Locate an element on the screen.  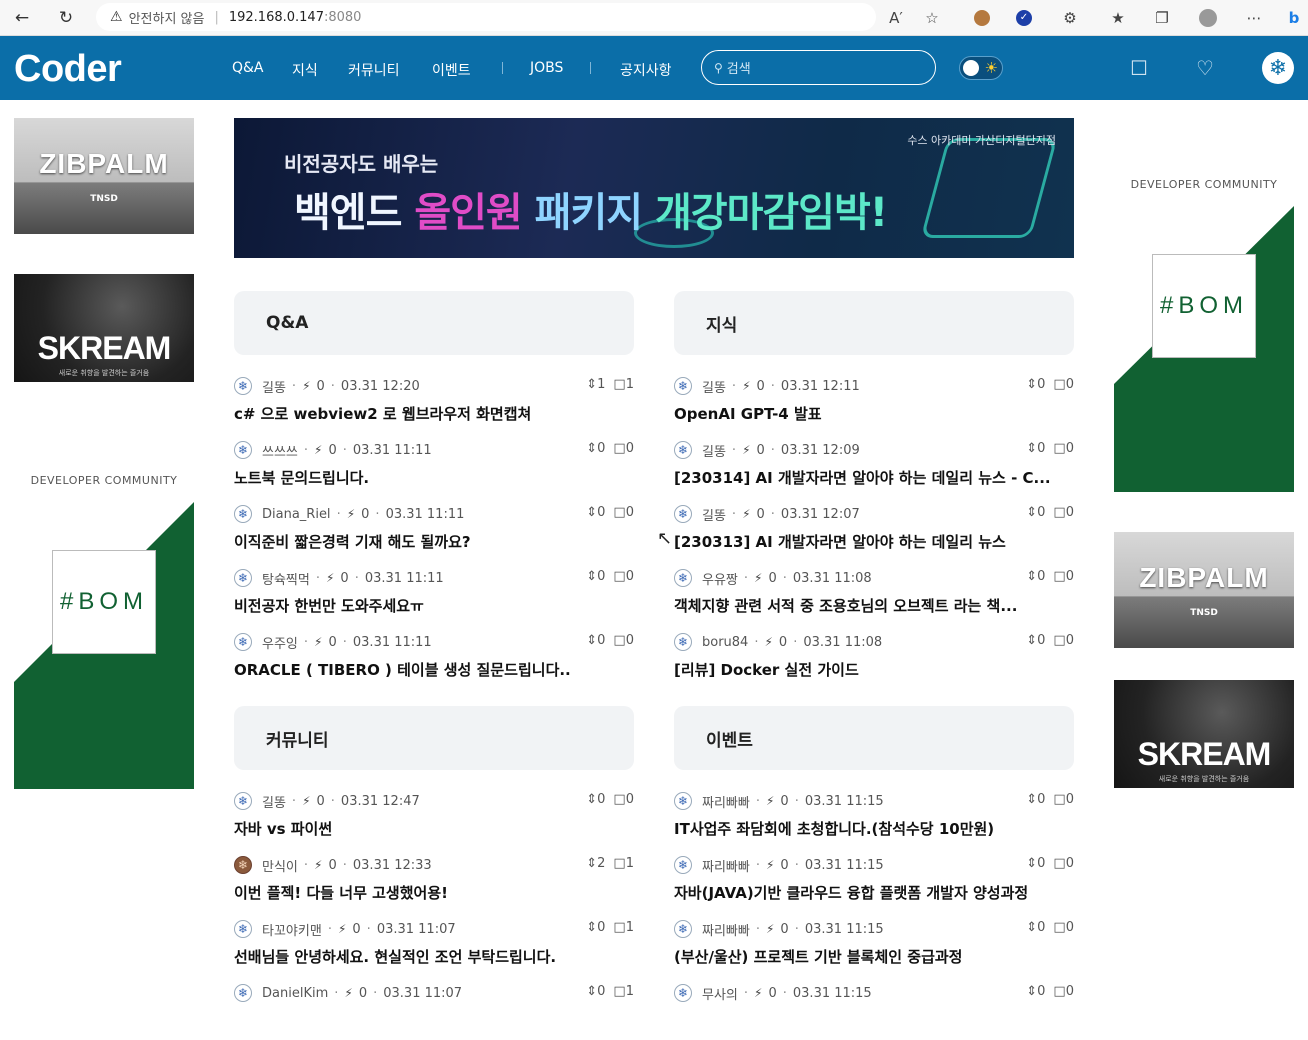
post-title: 비전공자 한번만 도와주세요ㅠ is located at coordinates (434, 605).